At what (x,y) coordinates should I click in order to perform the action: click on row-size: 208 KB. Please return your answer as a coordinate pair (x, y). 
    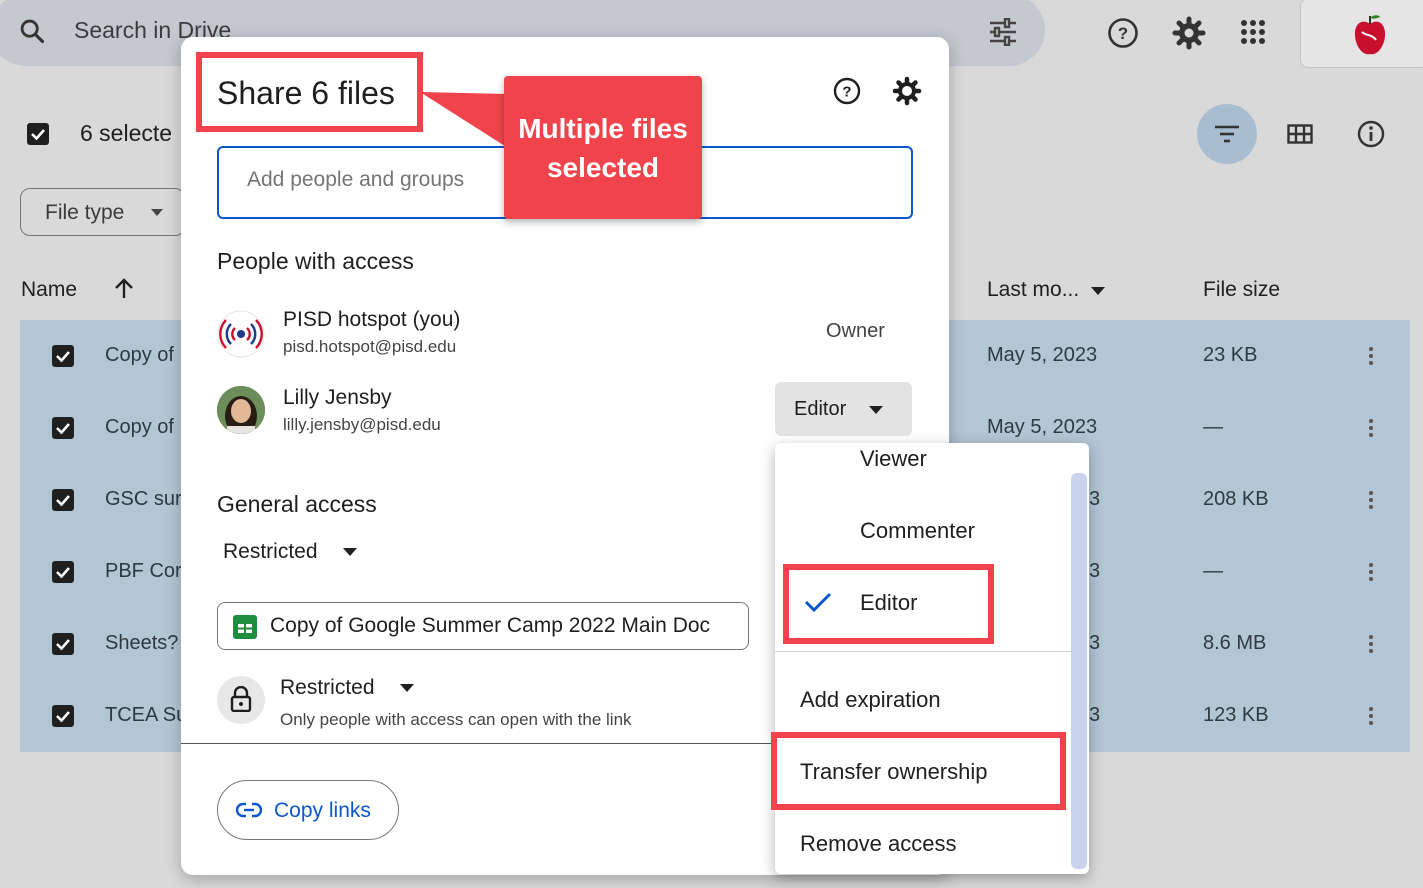
    Looking at the image, I should click on (1236, 499).